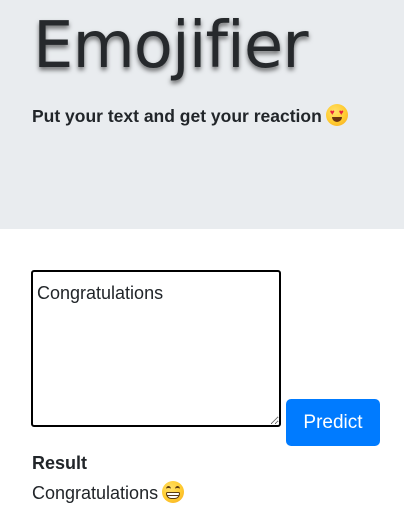  What do you see at coordinates (336, 115) in the screenshot?
I see `heart-eyes-face-icon: ♥ ♥` at bounding box center [336, 115].